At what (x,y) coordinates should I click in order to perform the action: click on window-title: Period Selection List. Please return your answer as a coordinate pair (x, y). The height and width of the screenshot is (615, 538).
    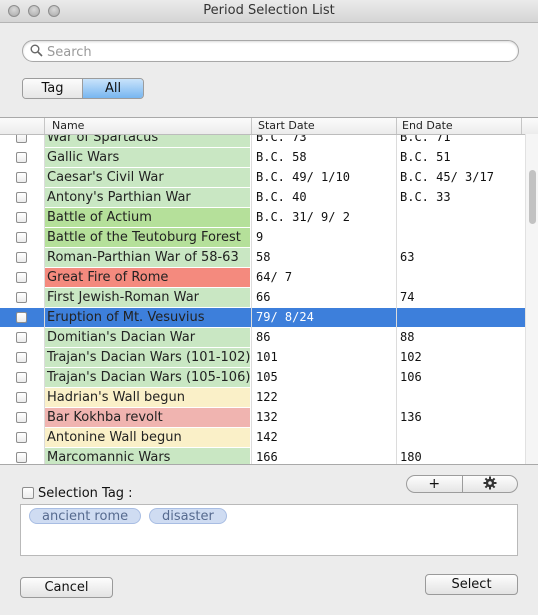
    Looking at the image, I should click on (269, 10).